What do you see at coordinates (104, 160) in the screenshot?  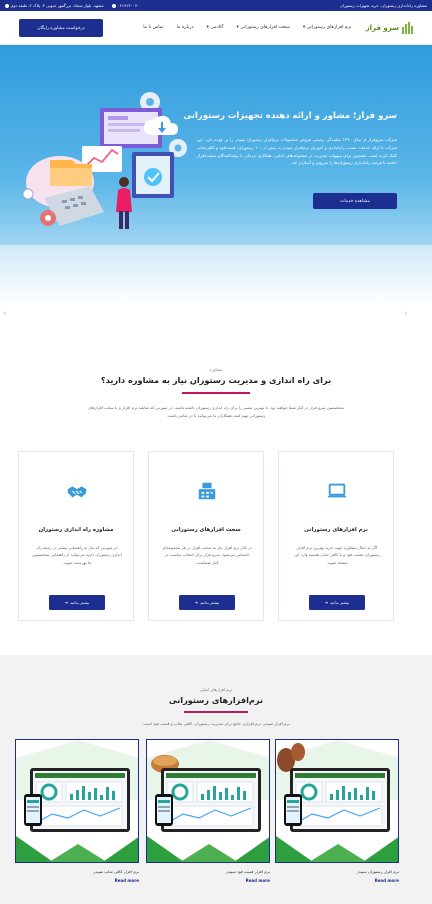 I see `hero-illustration` at bounding box center [104, 160].